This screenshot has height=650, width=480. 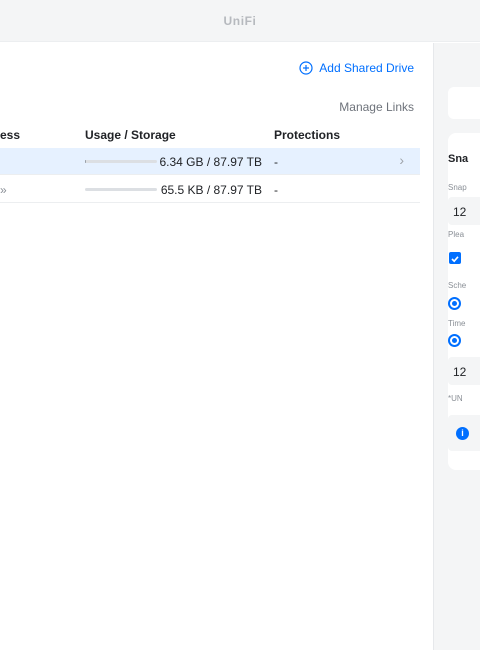 What do you see at coordinates (456, 234) in the screenshot?
I see `snapshot-hint: Plea` at bounding box center [456, 234].